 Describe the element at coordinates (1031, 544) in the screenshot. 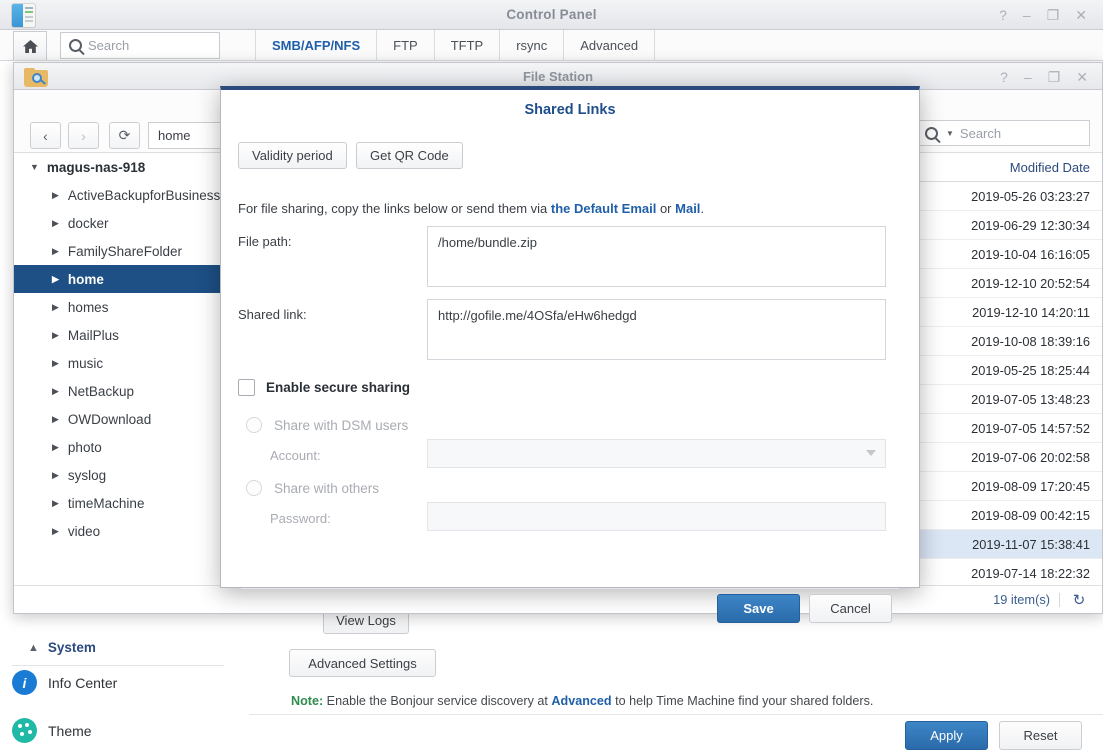

I see `cell-modified-date: 2019-11-07 15:38:41` at that location.